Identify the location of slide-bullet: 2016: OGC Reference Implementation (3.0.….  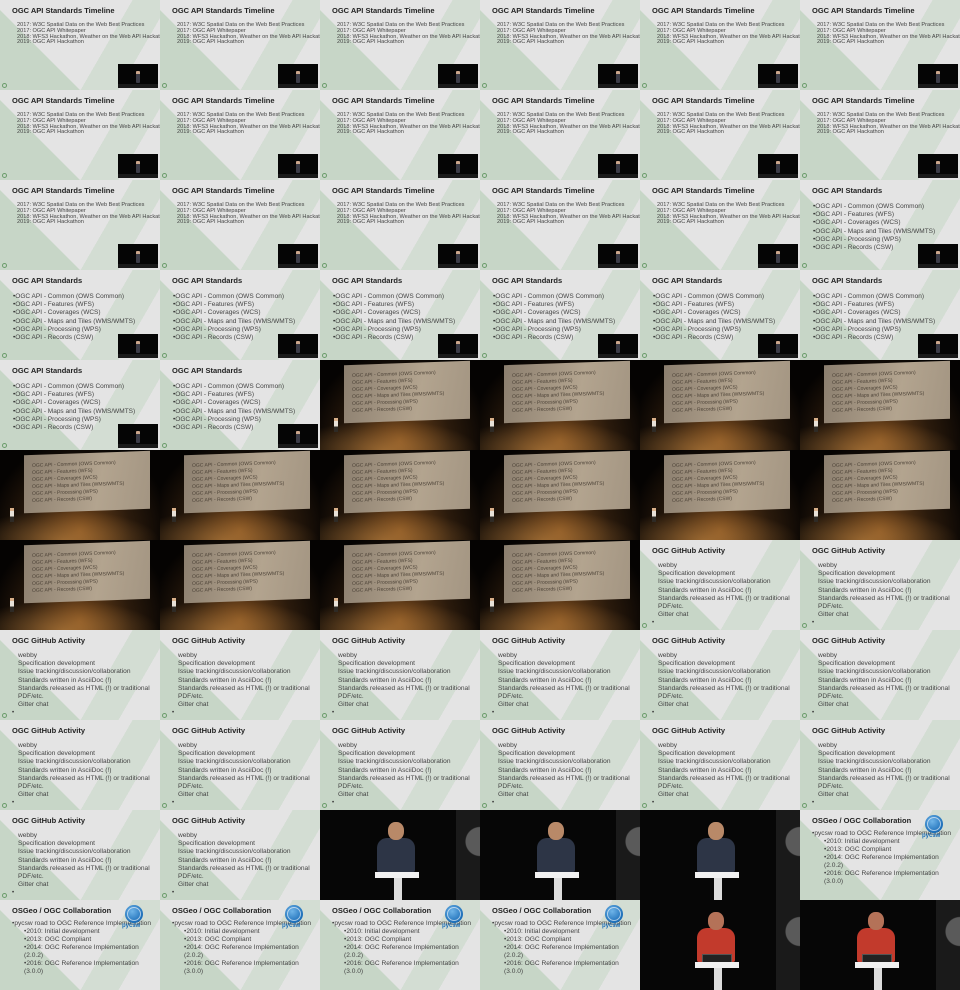
(404, 968).